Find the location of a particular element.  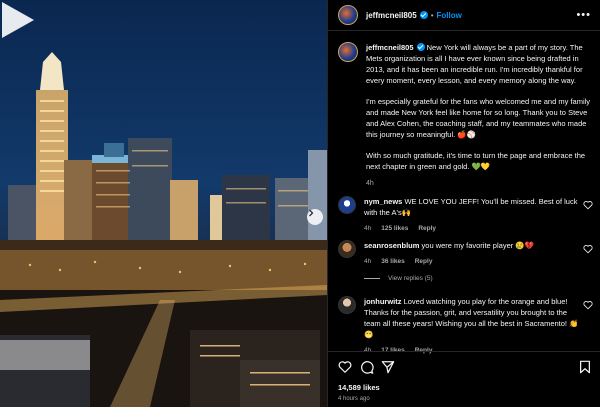

comment-meta: 4h 125 likes Reply is located at coordinates (473, 228).